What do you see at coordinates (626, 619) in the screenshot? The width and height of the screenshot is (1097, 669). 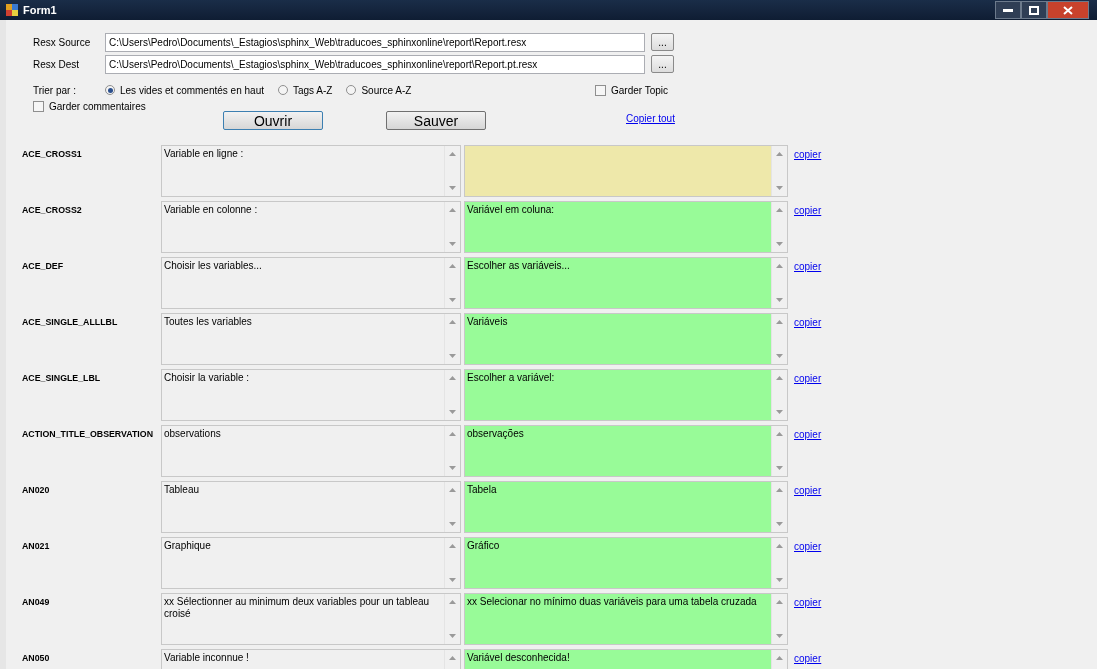 I see `target-text-field: xx Selecionar no mínimo duas variáveis para uma tabela cruzada` at bounding box center [626, 619].